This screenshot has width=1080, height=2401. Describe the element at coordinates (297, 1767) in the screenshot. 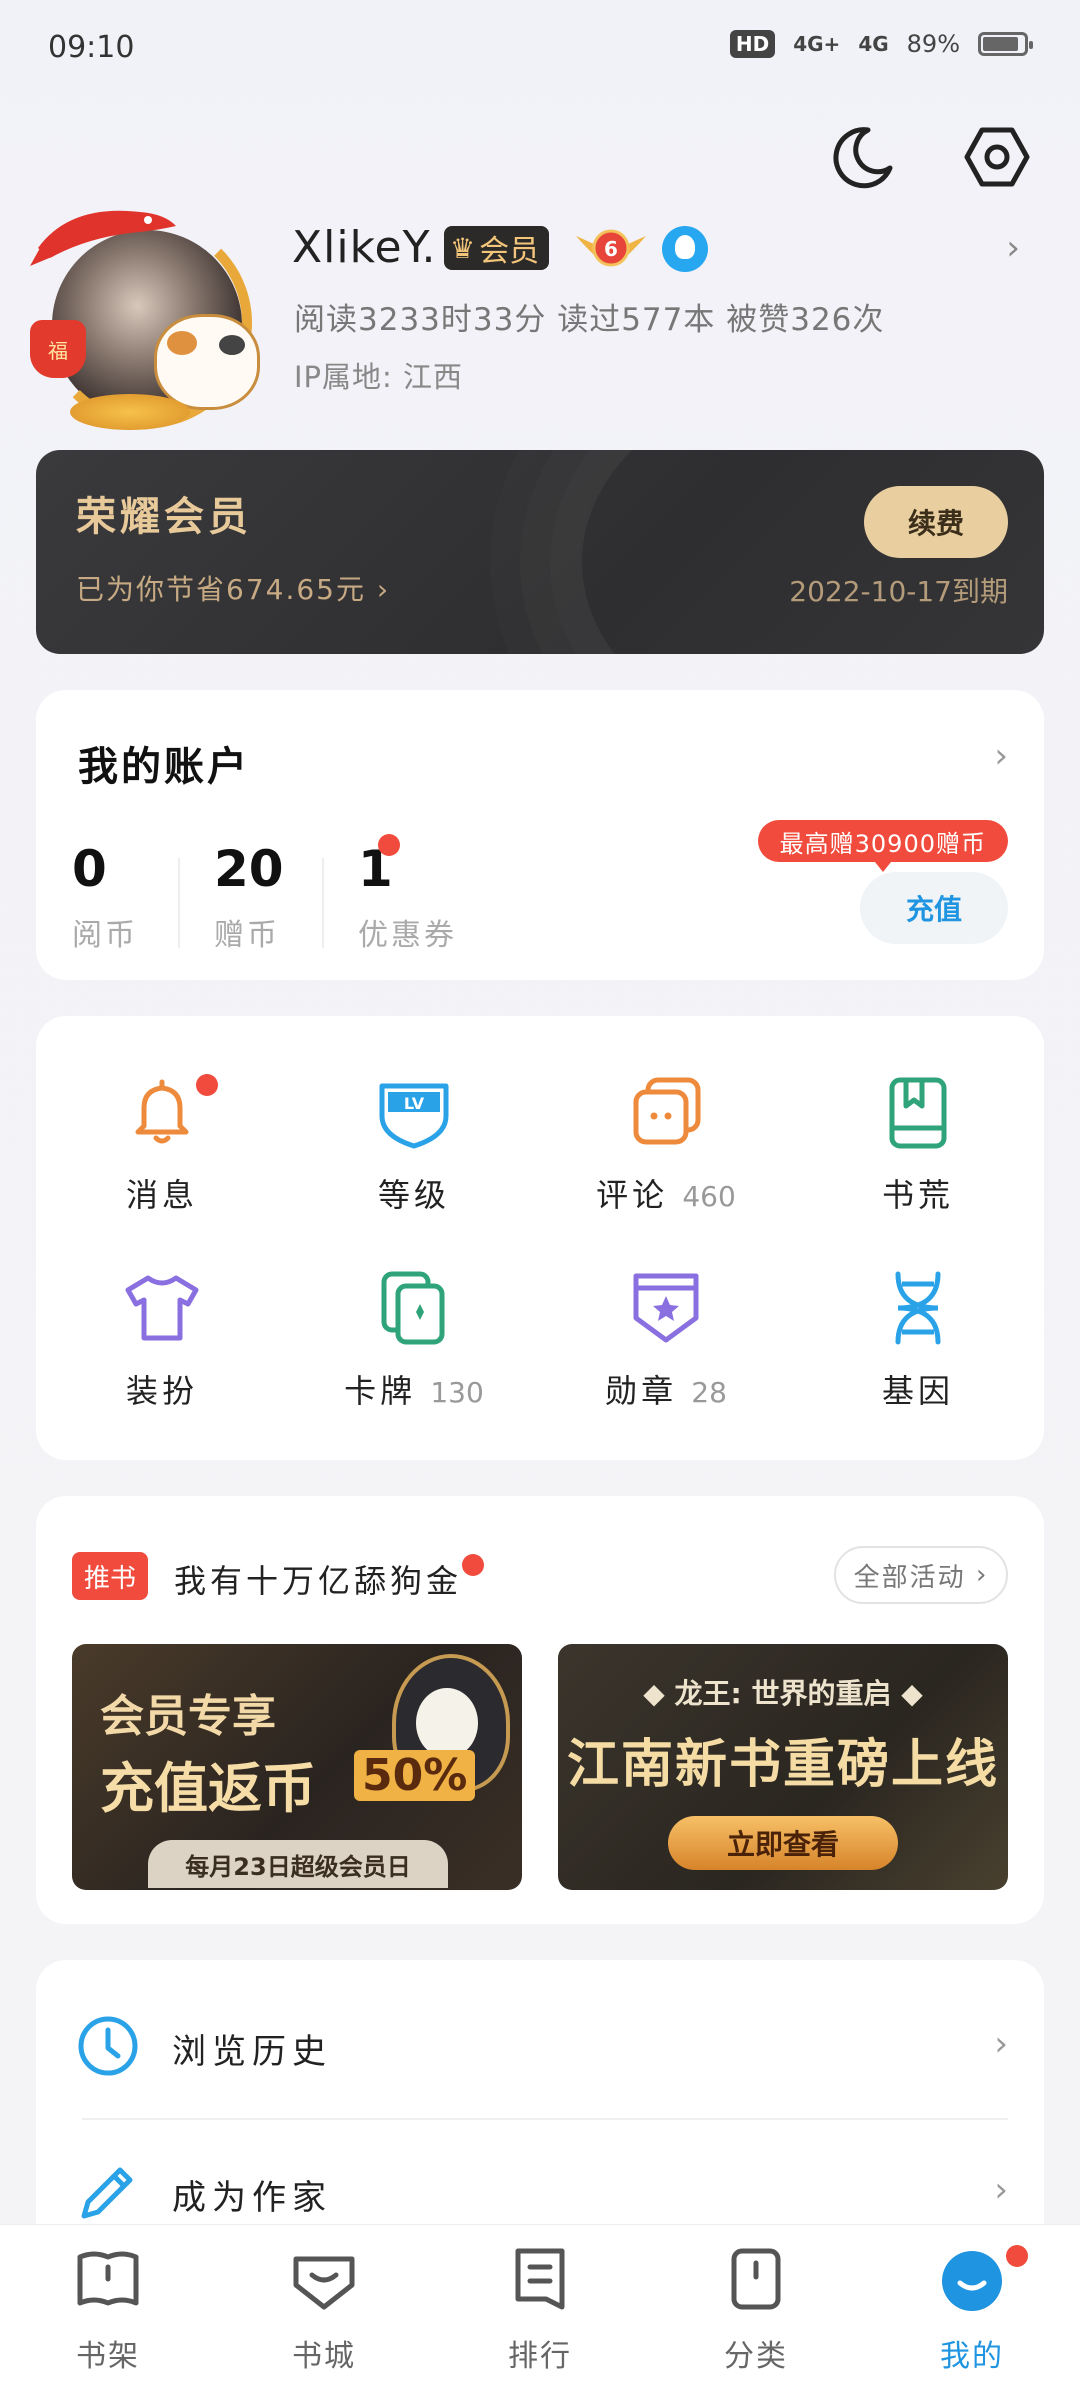

I see `vip-recharge-banner: 会员专享 充值返币 50% 每月23日超级会员日` at that location.